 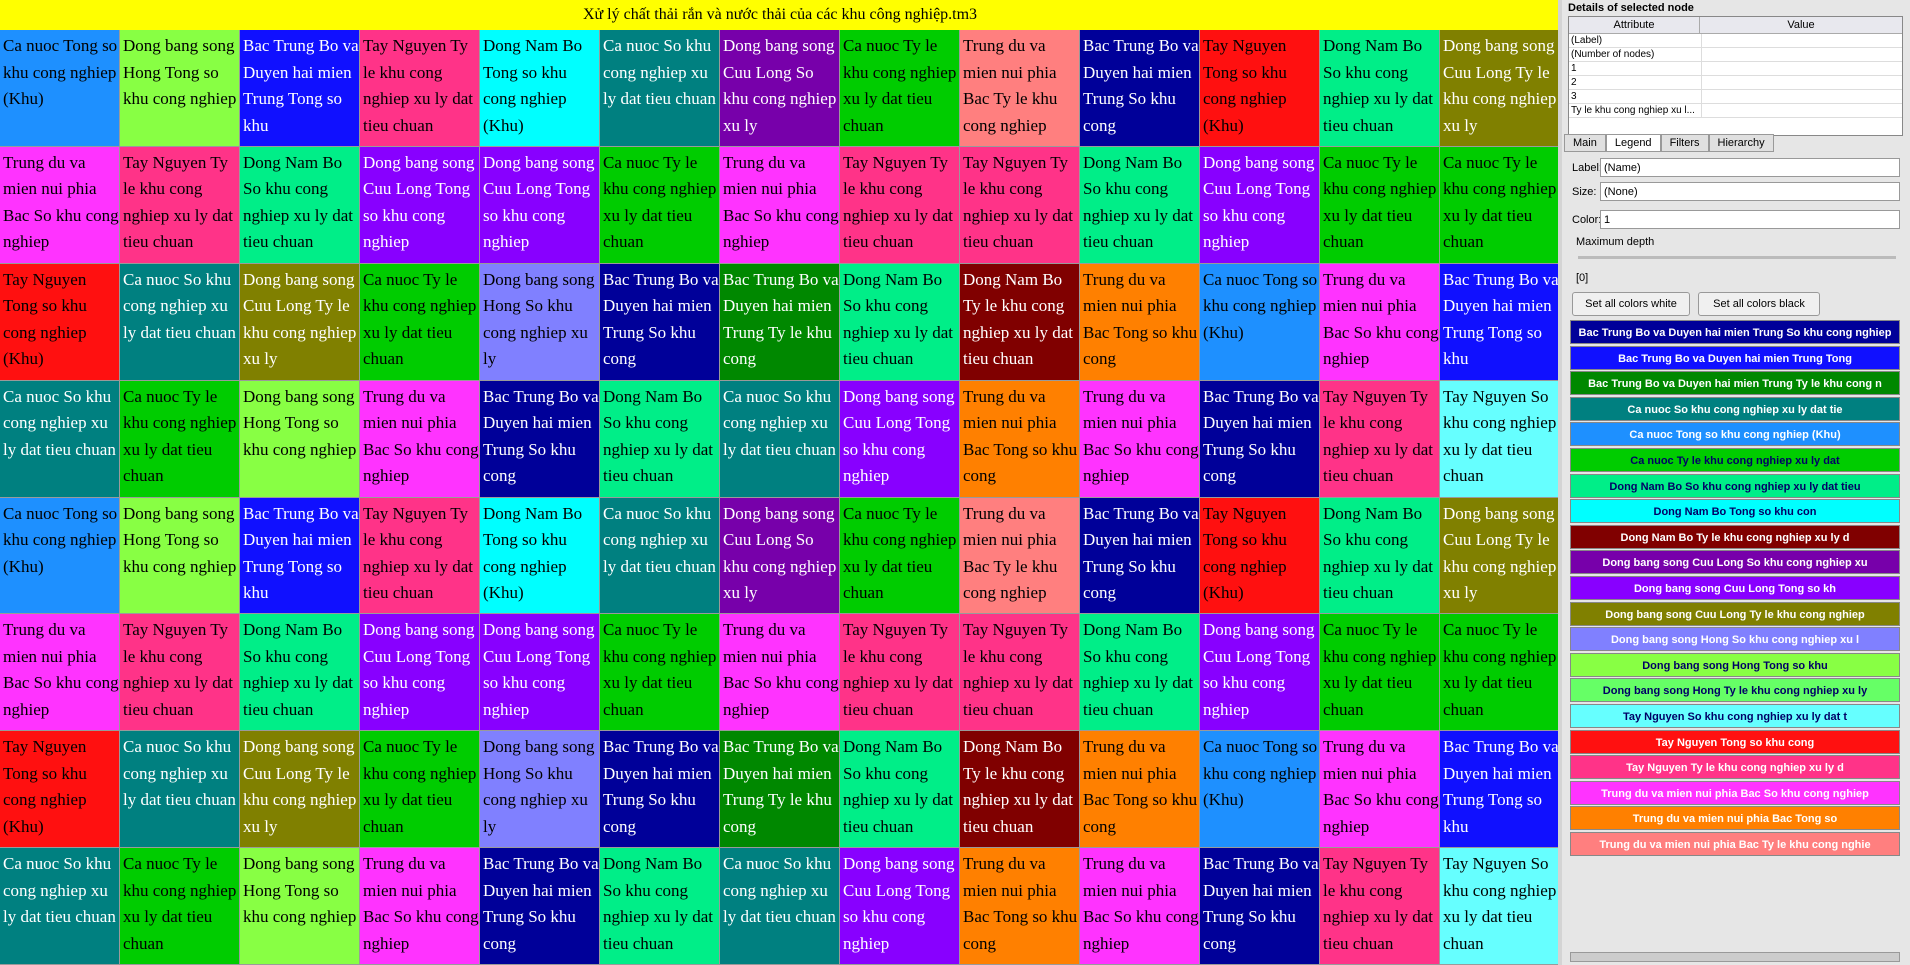 I want to click on set-colors-white-button: Set all colors white, so click(x=1631, y=304).